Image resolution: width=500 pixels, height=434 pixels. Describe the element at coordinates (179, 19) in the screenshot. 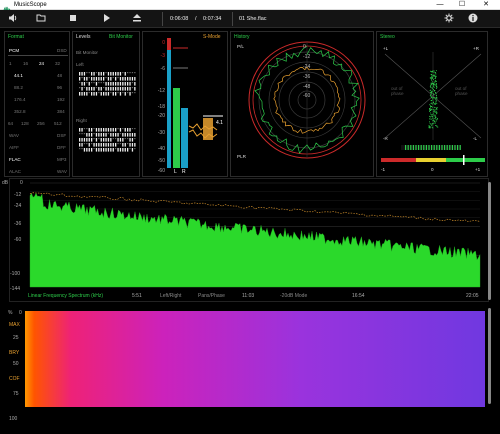

I see `time-current: 0:06:08` at that location.